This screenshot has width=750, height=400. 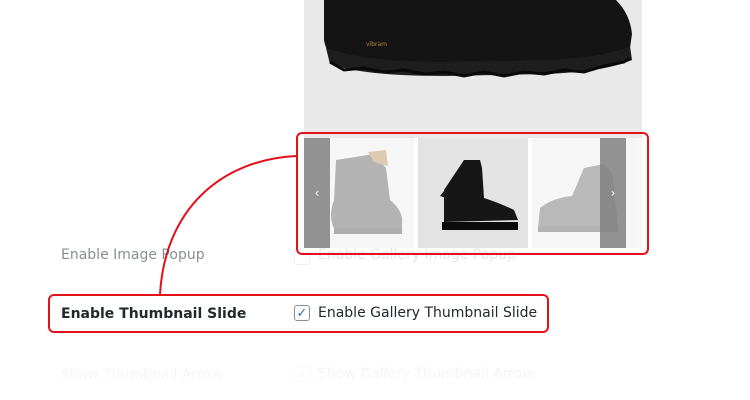 I want to click on svg-text: vibram, so click(x=376, y=44).